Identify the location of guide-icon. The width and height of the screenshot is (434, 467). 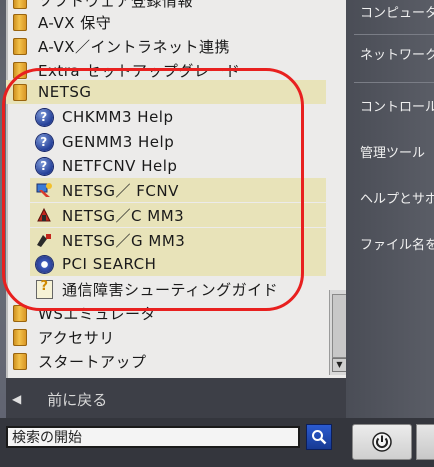
(44, 289).